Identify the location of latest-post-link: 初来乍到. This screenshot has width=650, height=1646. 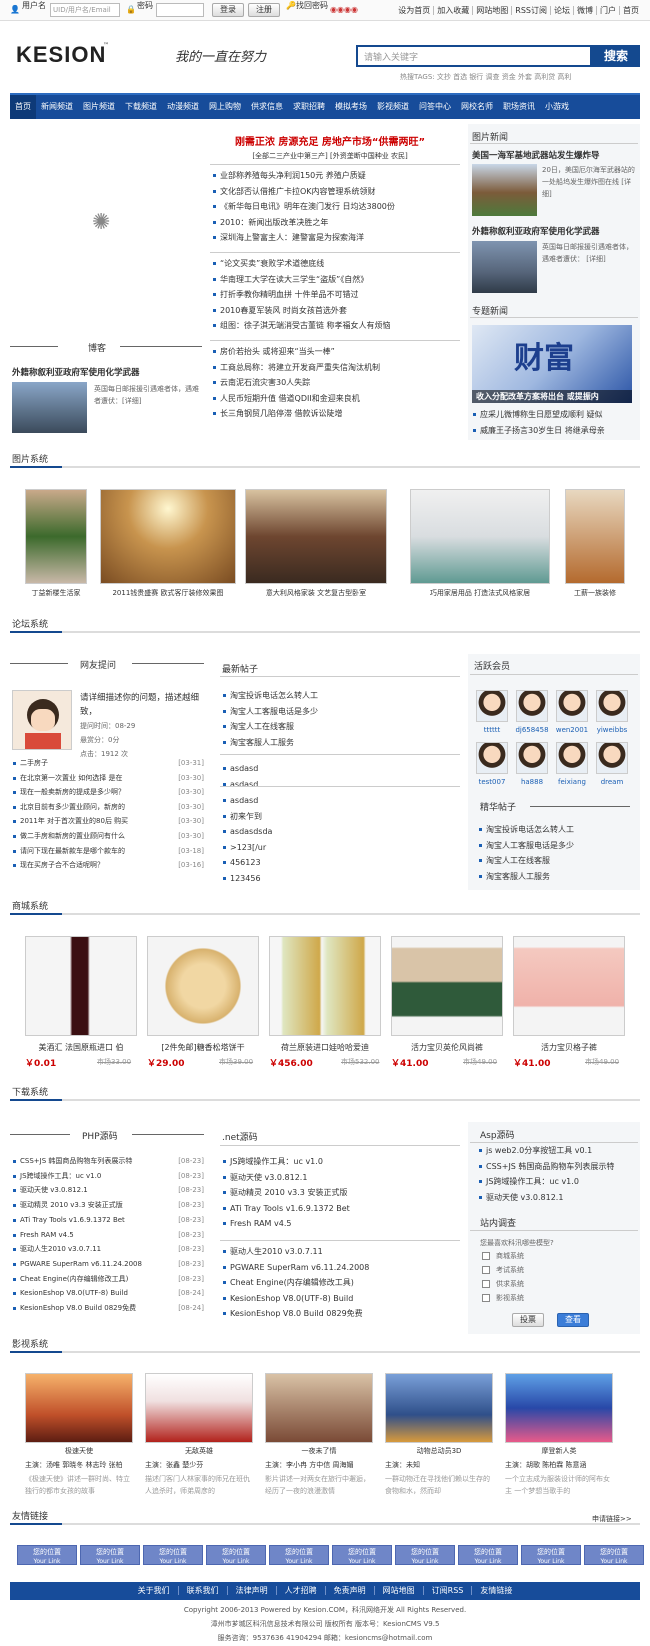
(342, 817).